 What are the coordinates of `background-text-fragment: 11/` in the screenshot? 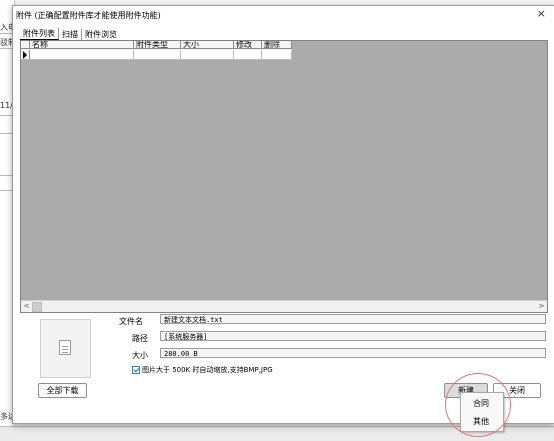 It's located at (6, 105).